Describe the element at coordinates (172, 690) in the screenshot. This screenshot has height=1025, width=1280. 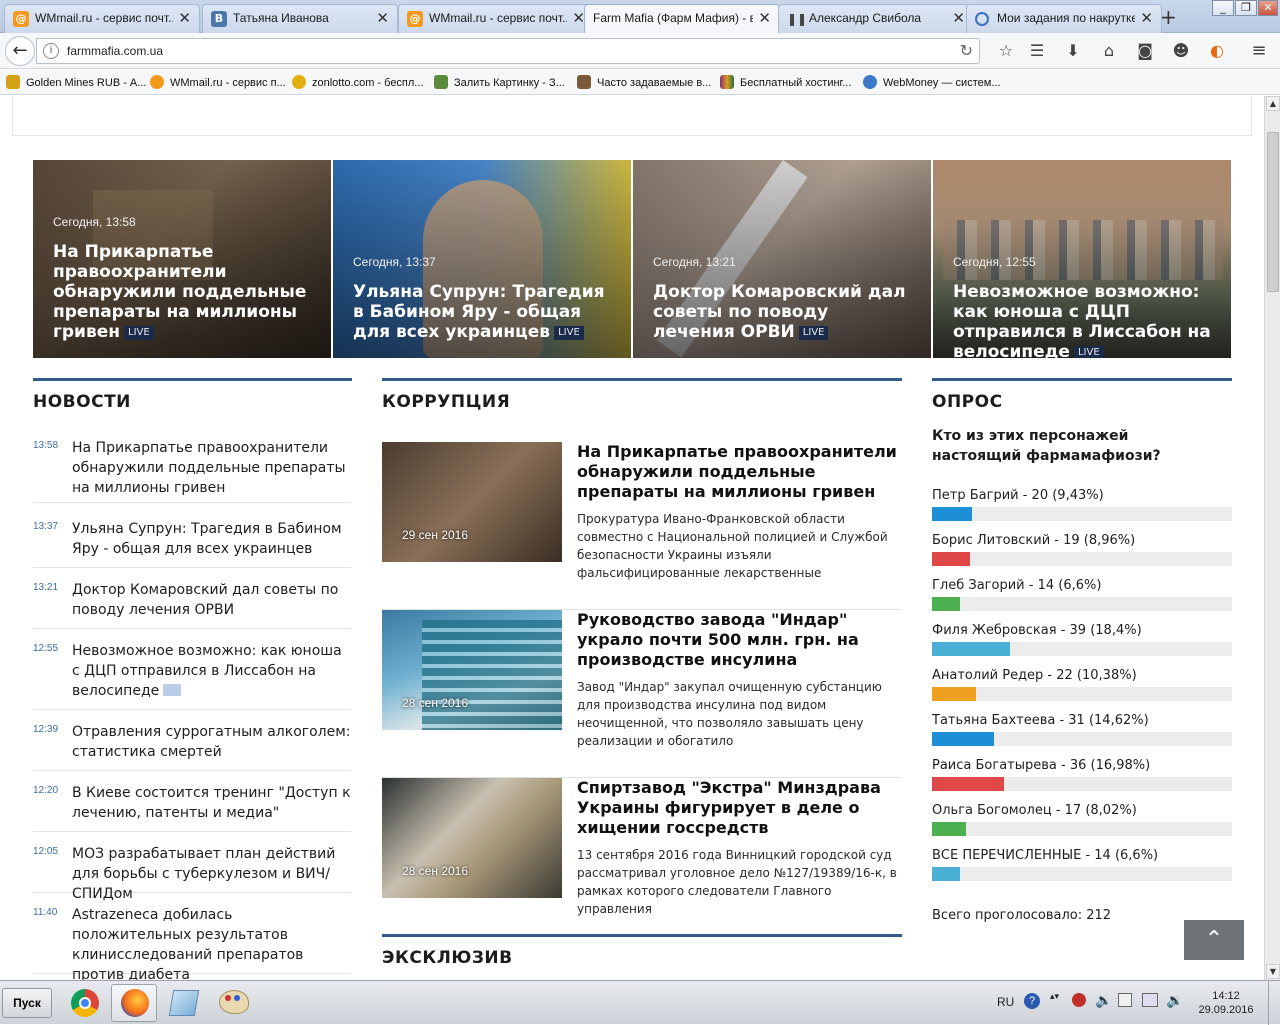
I see `video-icon` at that location.